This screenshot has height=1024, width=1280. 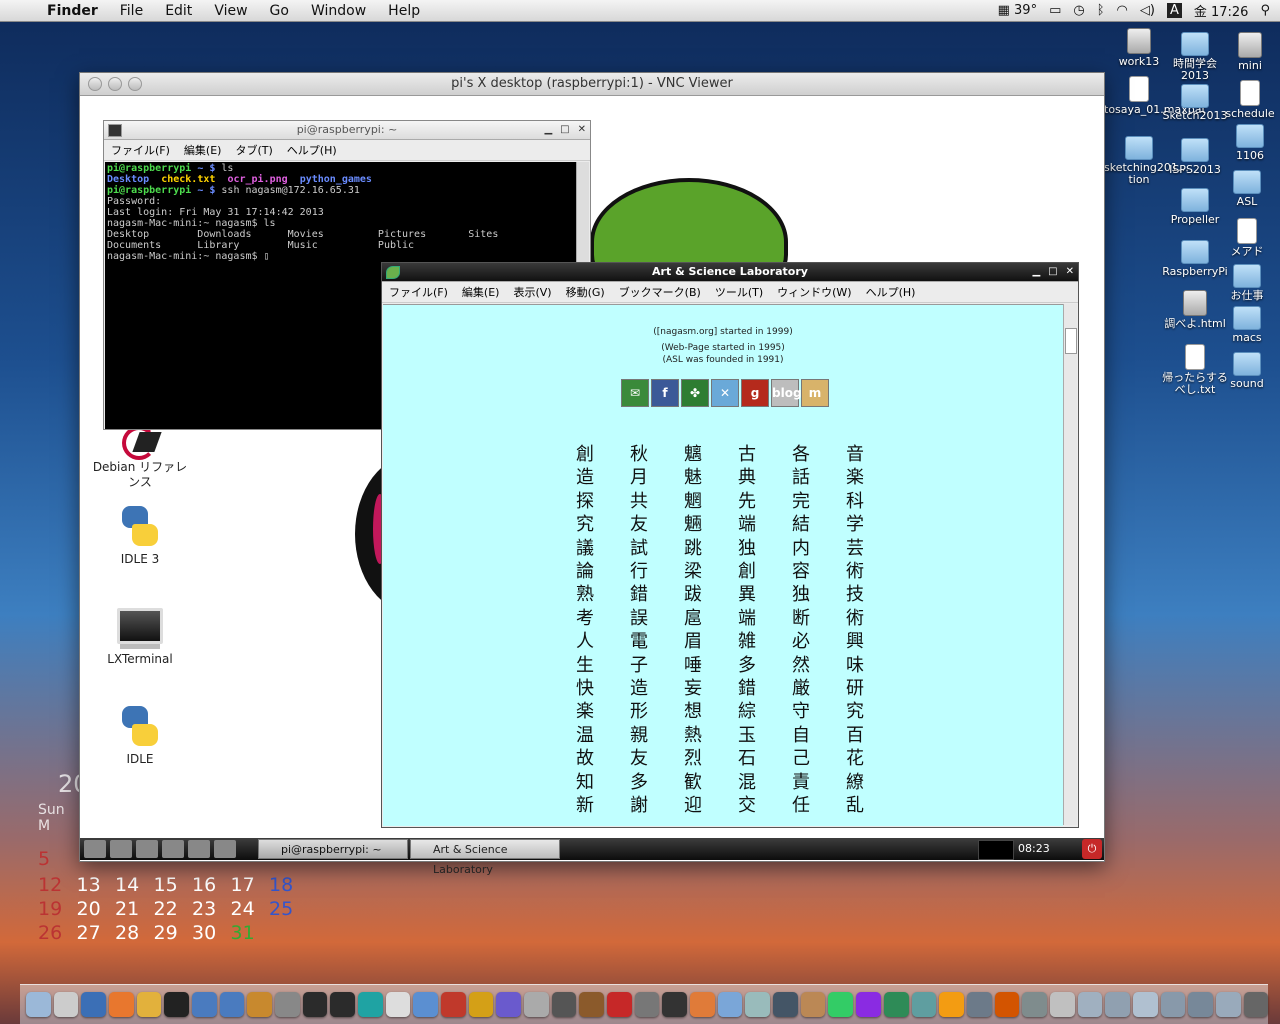 What do you see at coordinates (178, 11) in the screenshot?
I see `menu-edit: Edit` at bounding box center [178, 11].